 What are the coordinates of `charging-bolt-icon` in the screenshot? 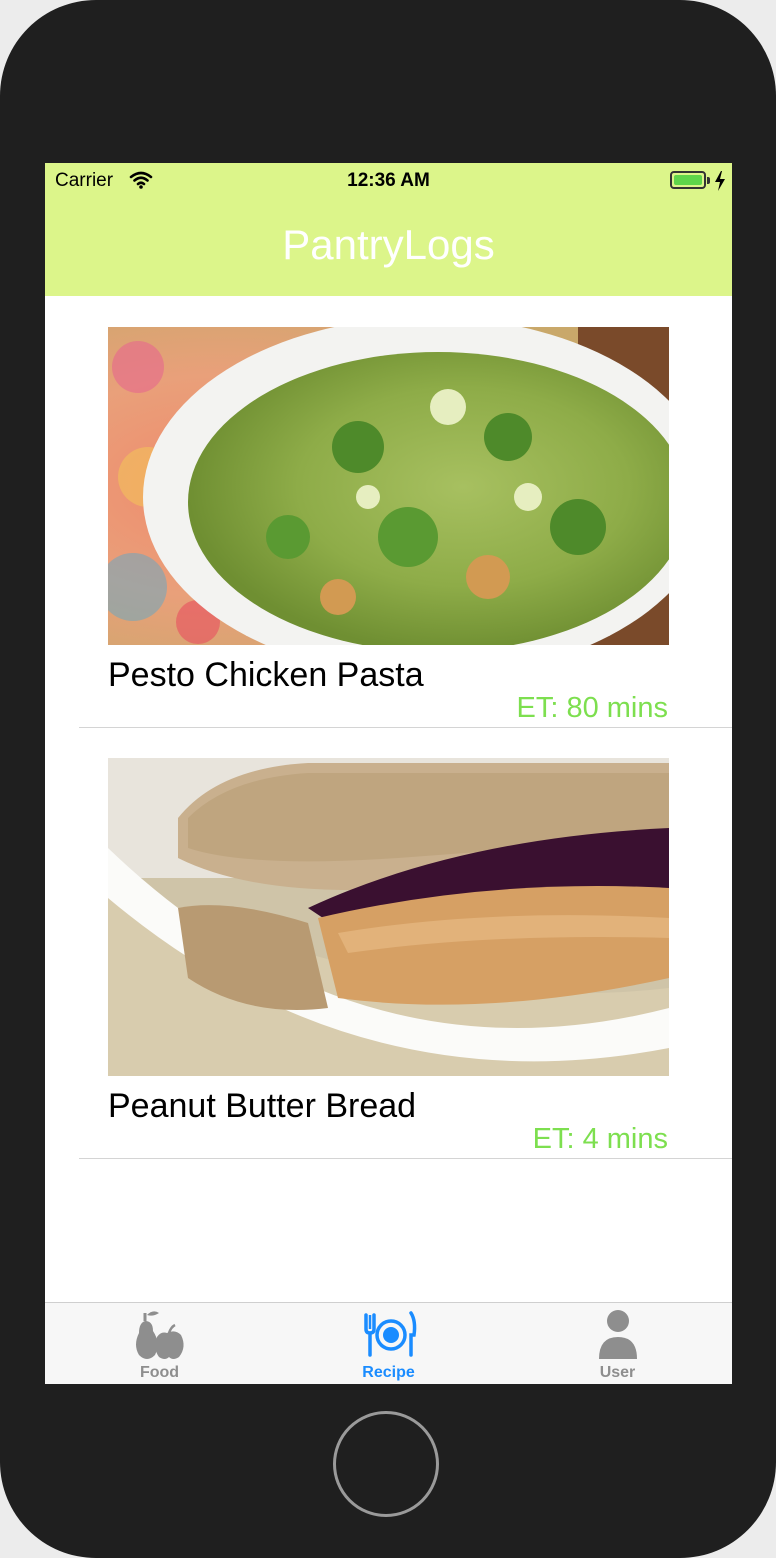 It's located at (720, 181).